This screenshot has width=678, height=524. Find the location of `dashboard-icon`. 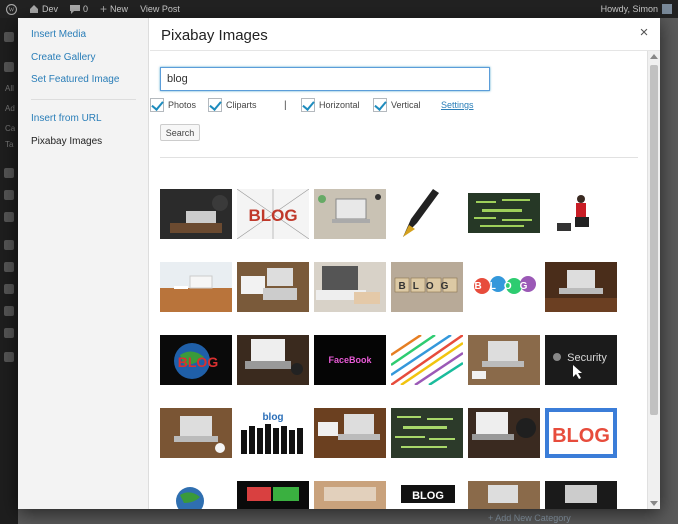

dashboard-icon is located at coordinates (9, 37).